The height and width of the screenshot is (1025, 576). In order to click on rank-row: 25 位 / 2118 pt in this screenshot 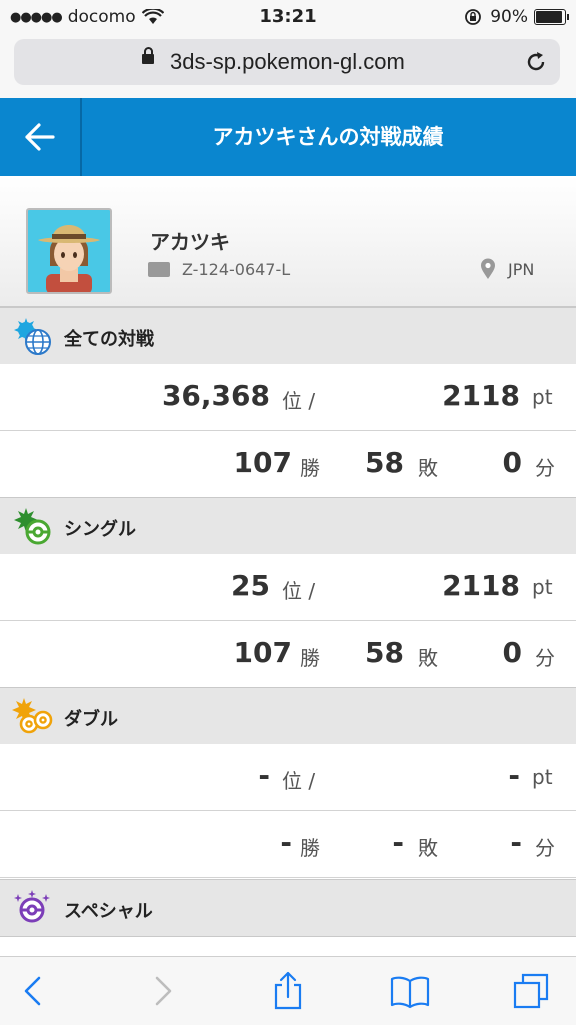, I will do `click(288, 587)`.